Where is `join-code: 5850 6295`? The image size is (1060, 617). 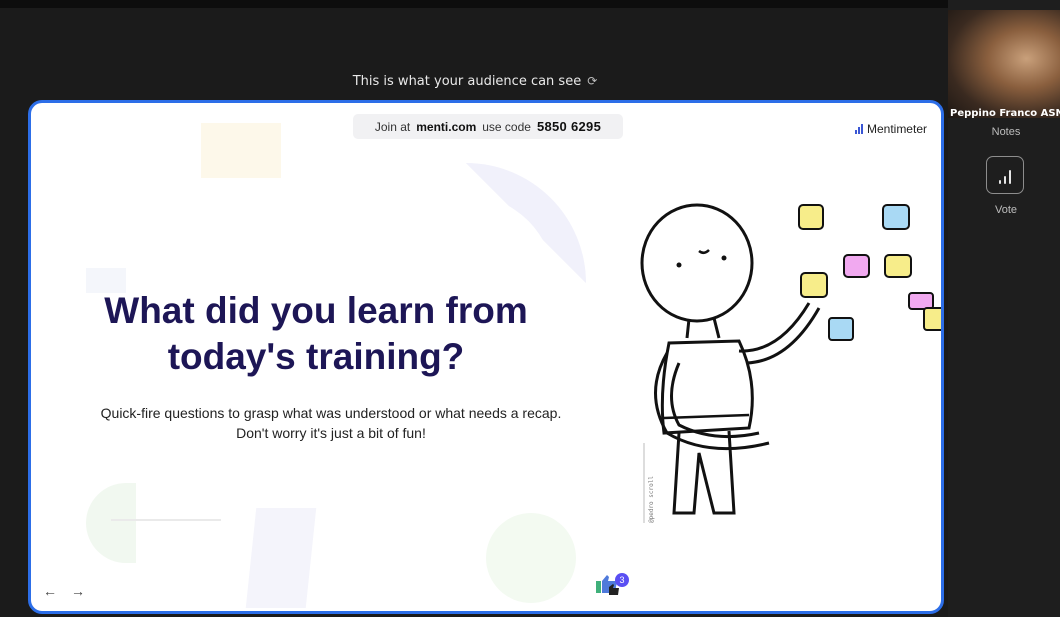
join-code: 5850 6295 is located at coordinates (569, 126).